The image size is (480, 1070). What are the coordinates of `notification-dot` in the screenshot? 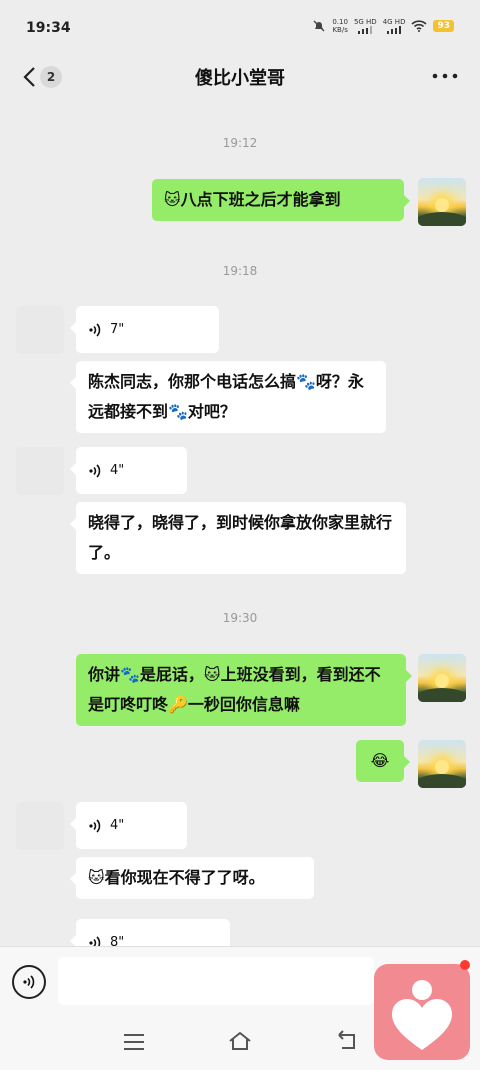 It's located at (465, 965).